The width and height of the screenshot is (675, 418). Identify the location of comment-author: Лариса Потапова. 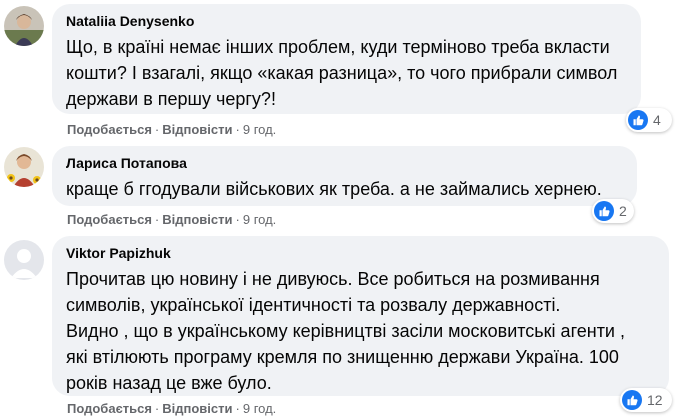
(344, 163).